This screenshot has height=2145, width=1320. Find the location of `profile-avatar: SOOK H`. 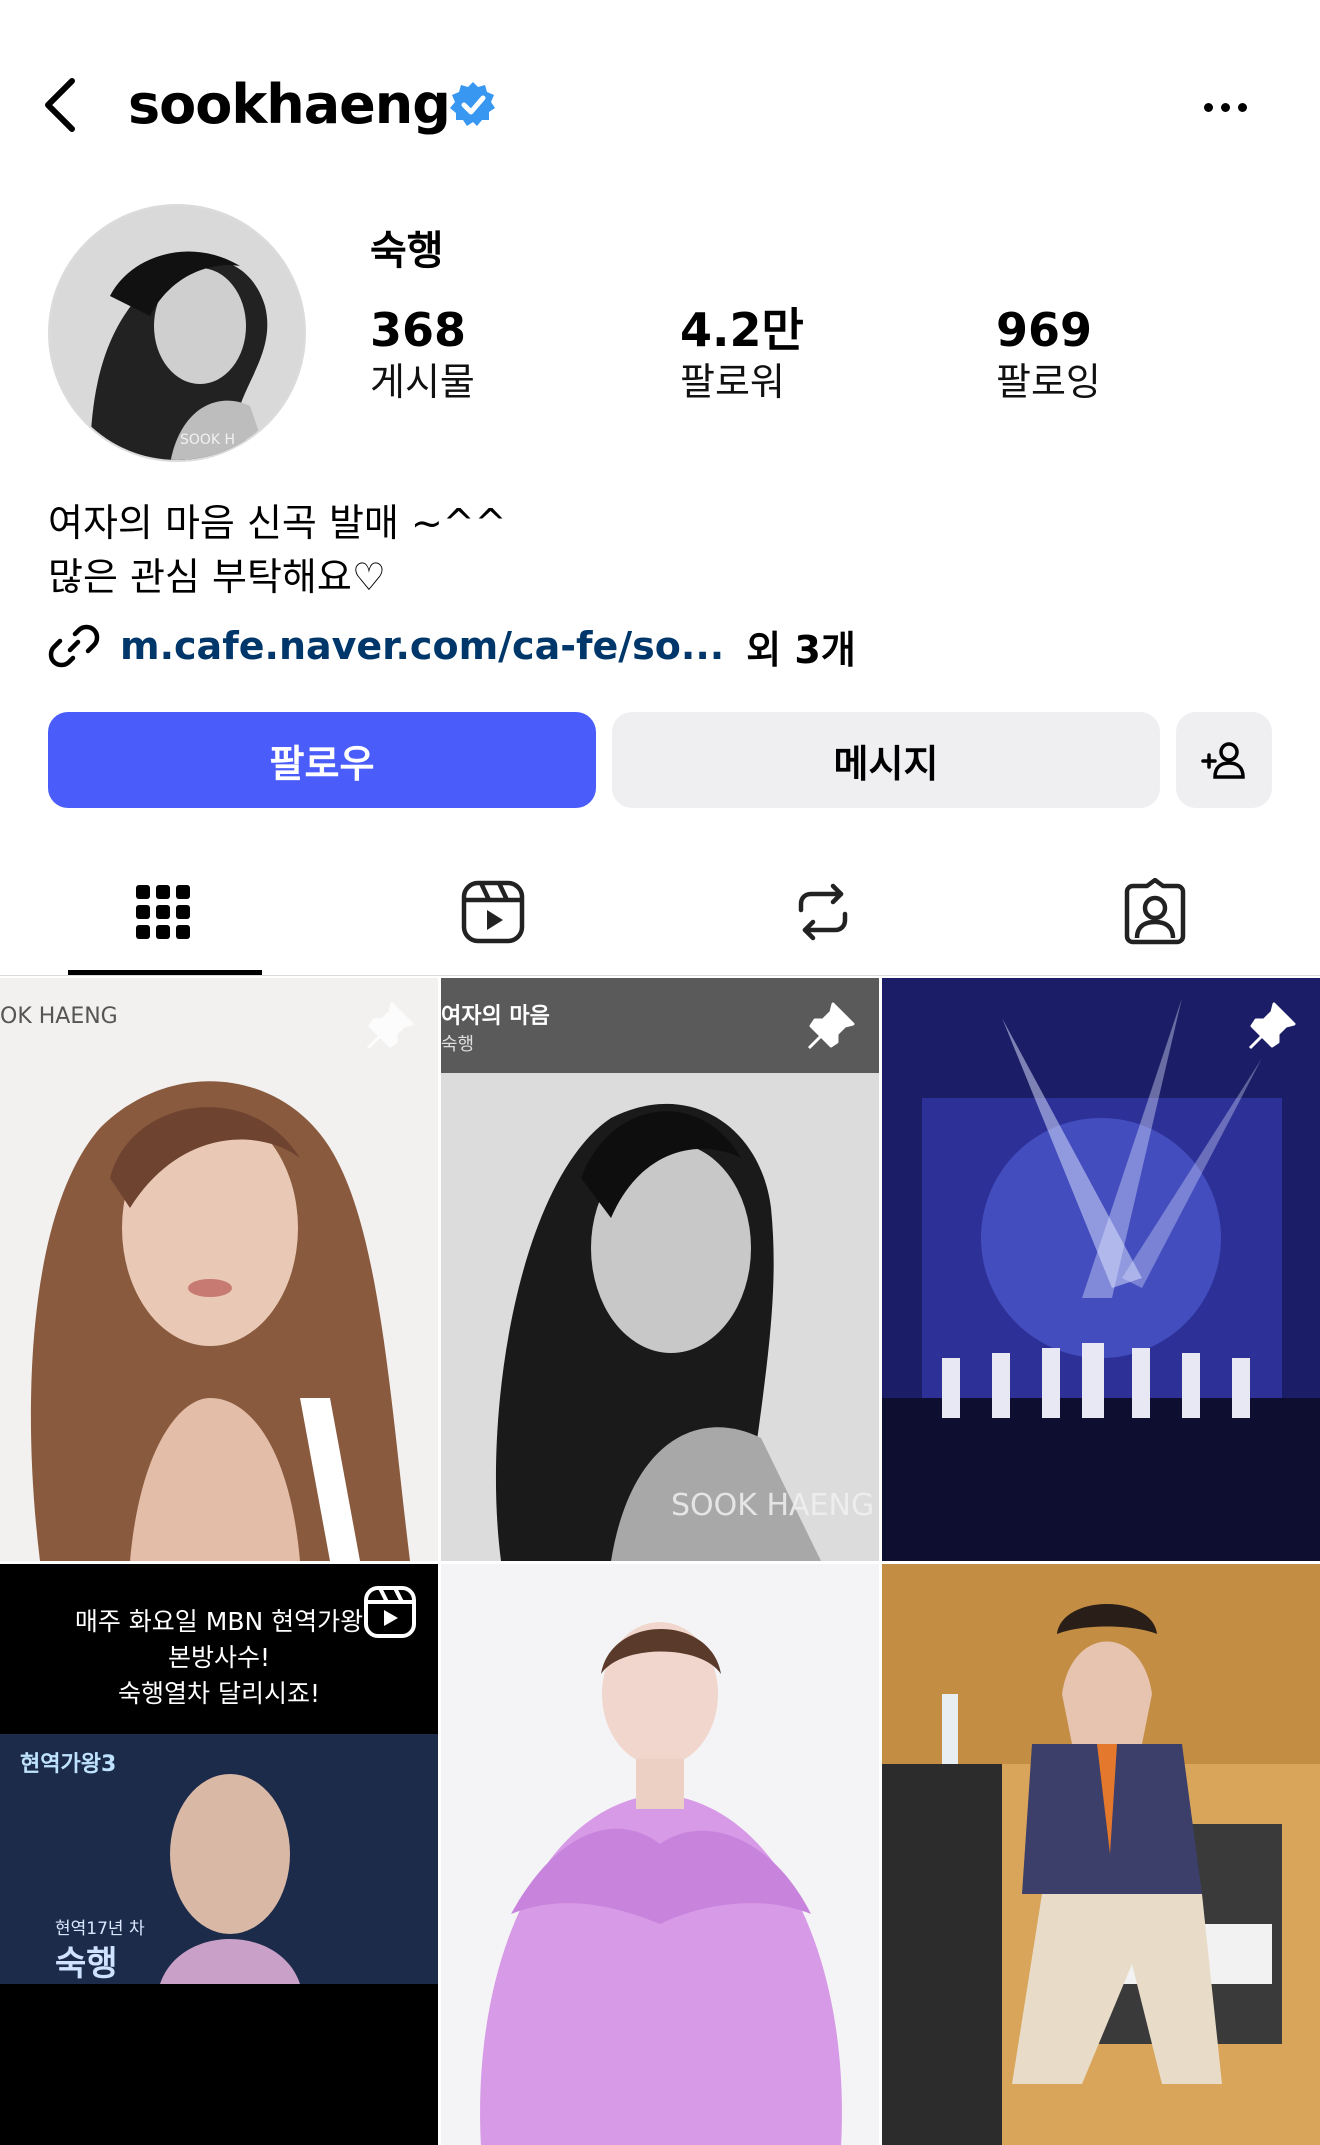

profile-avatar: SOOK H is located at coordinates (177, 333).